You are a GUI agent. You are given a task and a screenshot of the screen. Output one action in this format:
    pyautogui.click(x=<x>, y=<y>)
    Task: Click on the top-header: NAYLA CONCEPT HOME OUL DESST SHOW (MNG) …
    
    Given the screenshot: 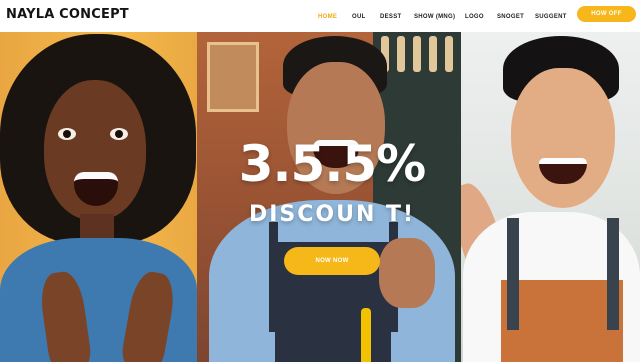 What is the action you would take?
    pyautogui.click(x=320, y=16)
    